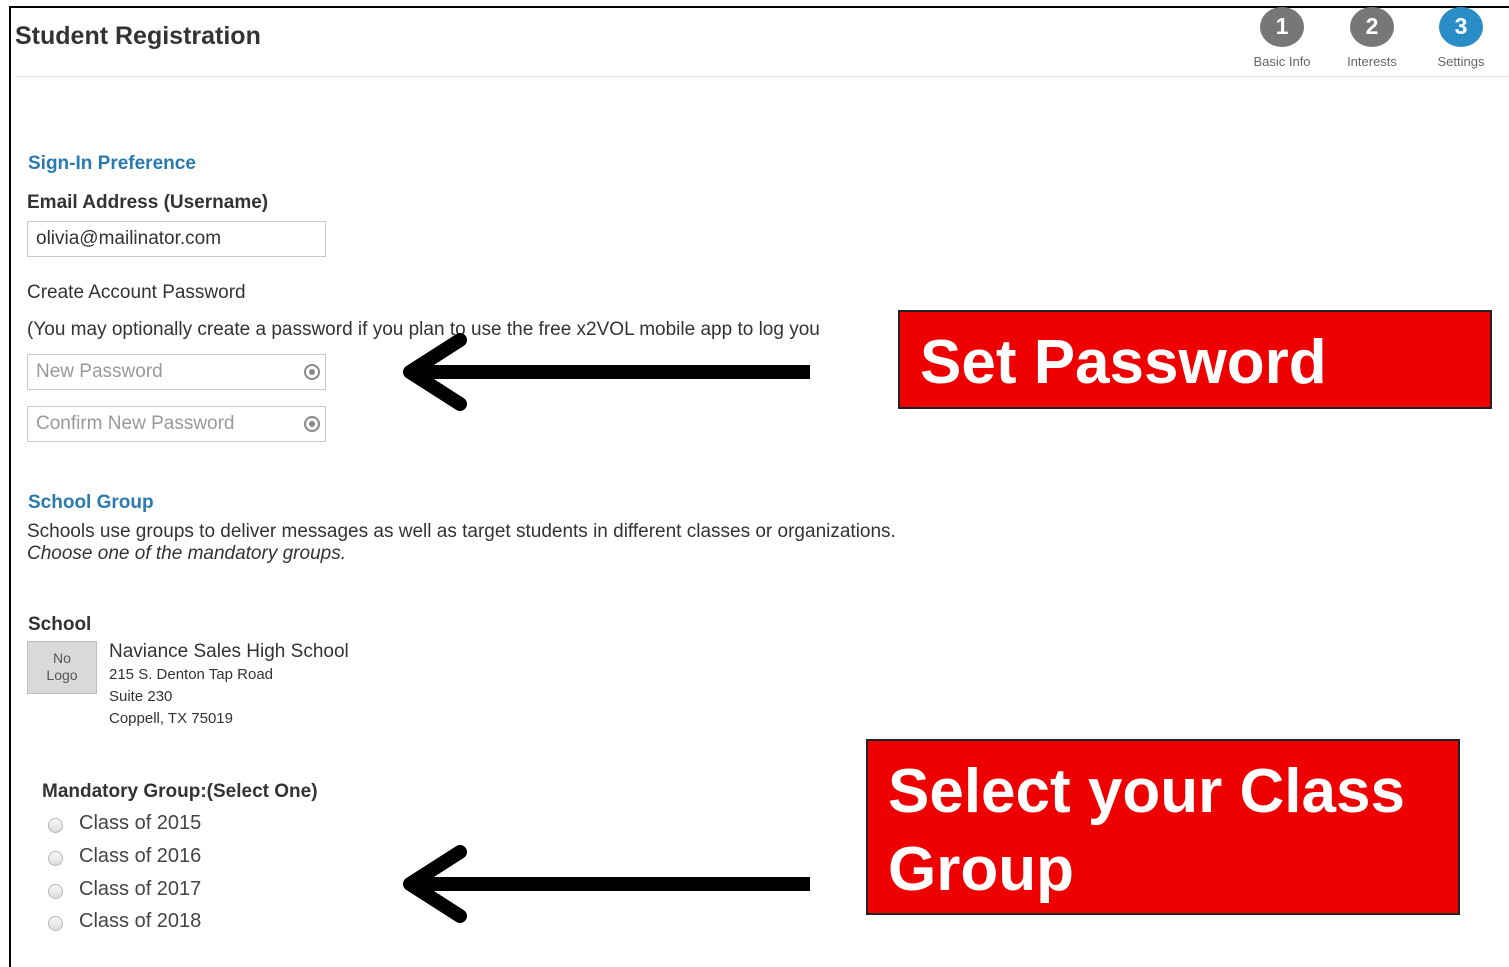 Image resolution: width=1509 pixels, height=967 pixels. What do you see at coordinates (1372, 27) in the screenshot?
I see `step-number-2: 2` at bounding box center [1372, 27].